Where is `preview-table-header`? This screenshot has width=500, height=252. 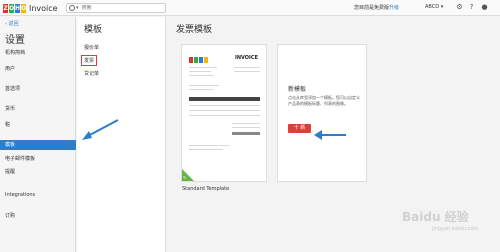 preview-table-header is located at coordinates (224, 99).